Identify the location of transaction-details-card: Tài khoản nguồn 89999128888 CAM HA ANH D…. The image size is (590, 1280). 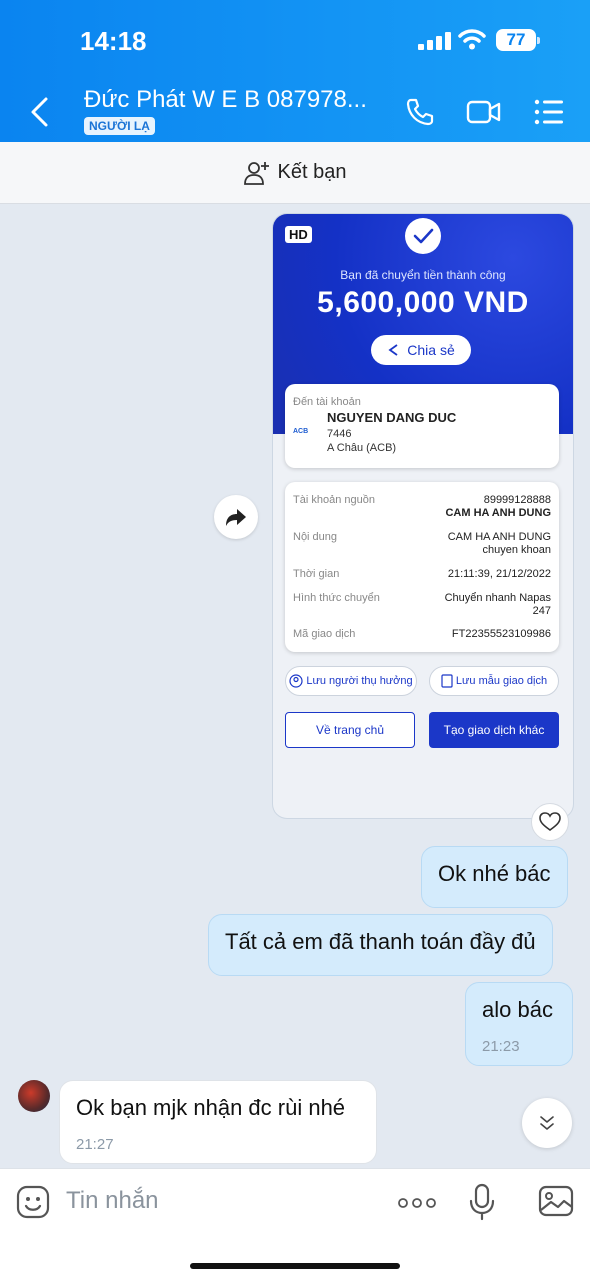
(422, 567).